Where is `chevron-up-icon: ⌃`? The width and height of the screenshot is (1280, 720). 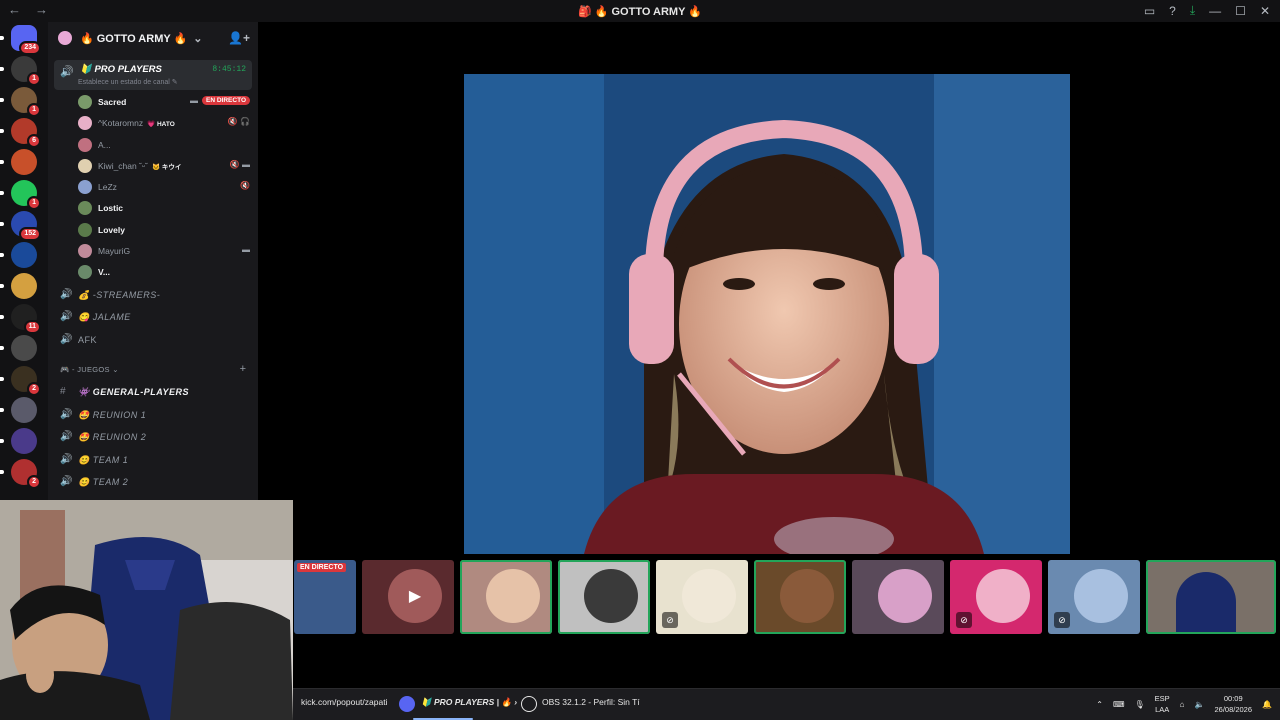
chevron-up-icon: ⌃ is located at coordinates (1099, 704).